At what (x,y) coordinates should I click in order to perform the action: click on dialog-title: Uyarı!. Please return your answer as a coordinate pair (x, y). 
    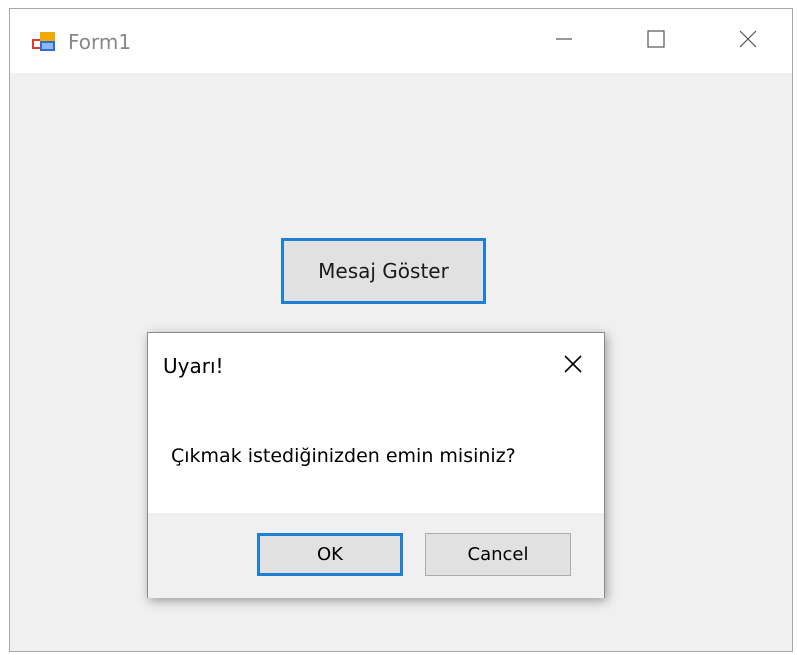
    Looking at the image, I should click on (193, 366).